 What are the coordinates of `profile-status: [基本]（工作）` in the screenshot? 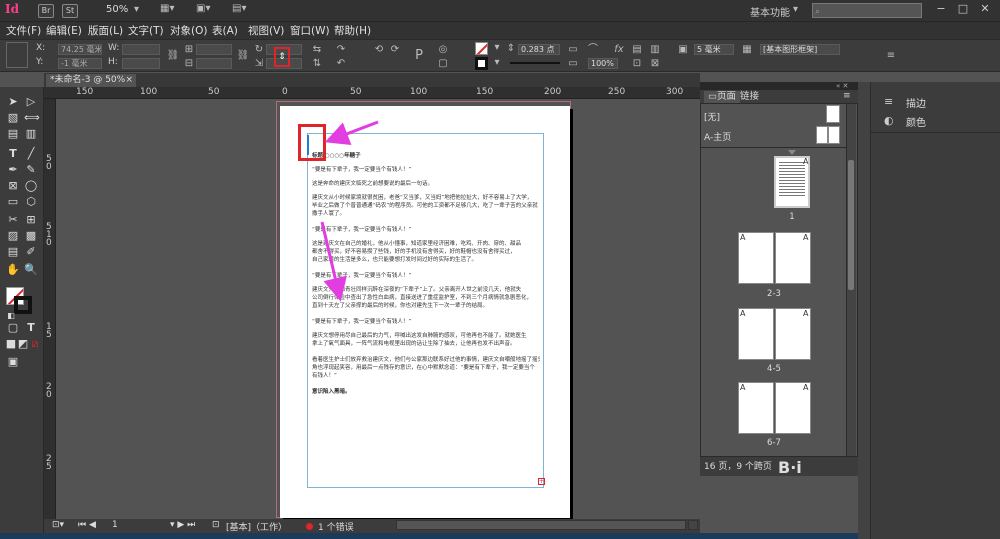 It's located at (256, 526).